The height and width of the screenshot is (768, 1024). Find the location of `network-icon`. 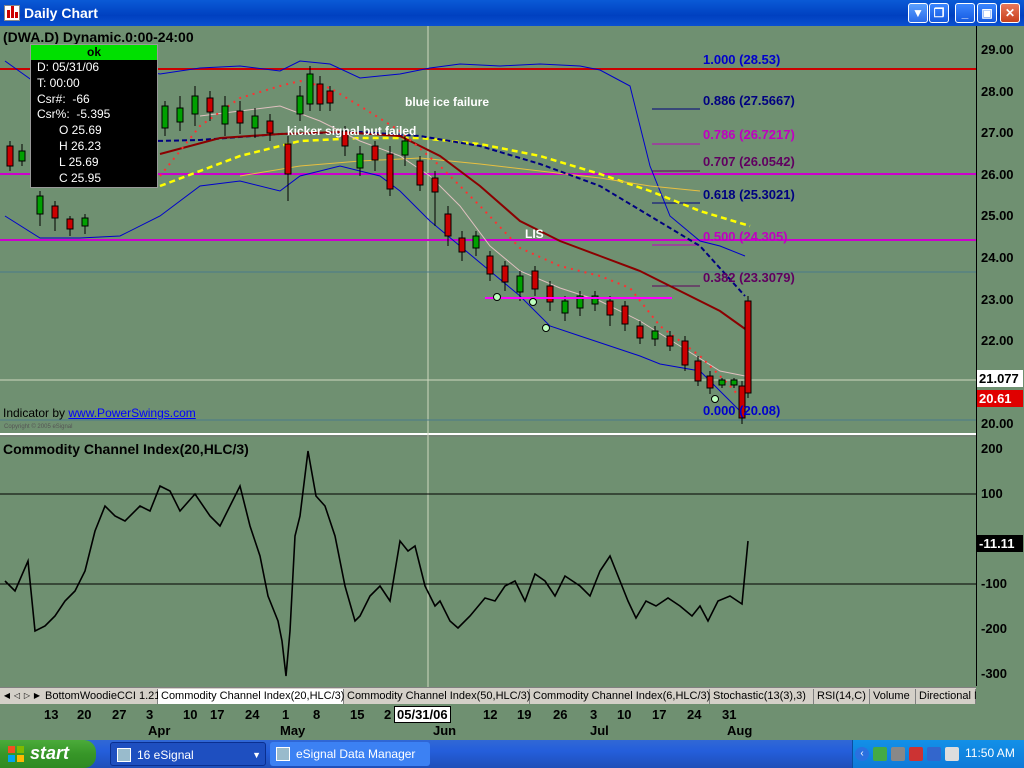

network-icon is located at coordinates (880, 754).